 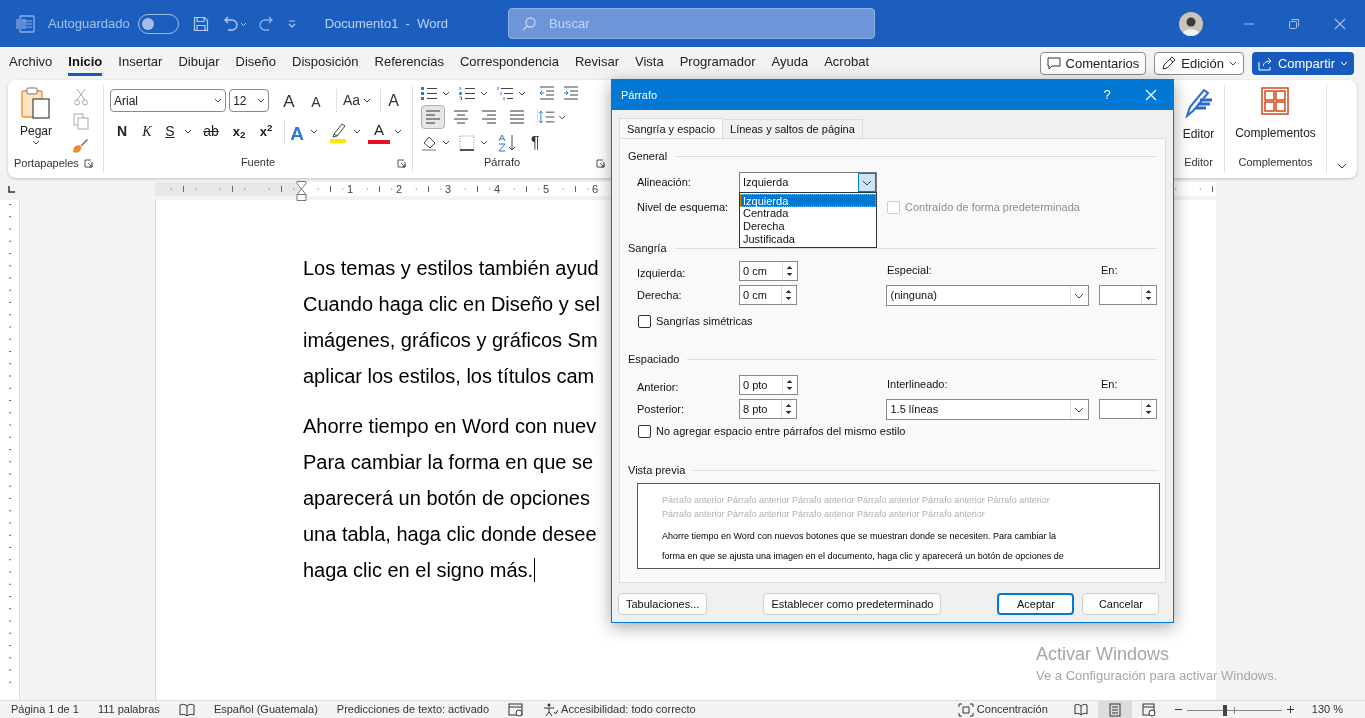 What do you see at coordinates (200, 23) in the screenshot?
I see `save-icon` at bounding box center [200, 23].